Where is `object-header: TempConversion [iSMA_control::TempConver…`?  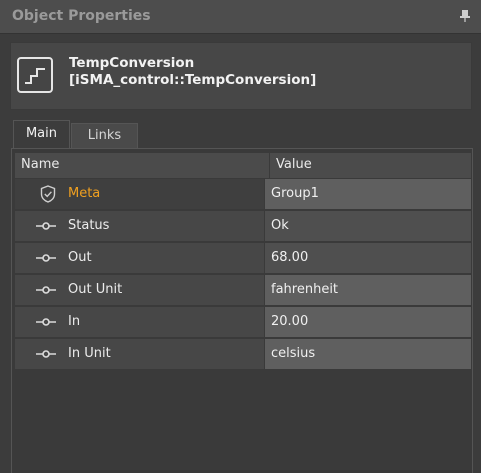 object-header: TempConversion [iSMA_control::TempConver… is located at coordinates (241, 76).